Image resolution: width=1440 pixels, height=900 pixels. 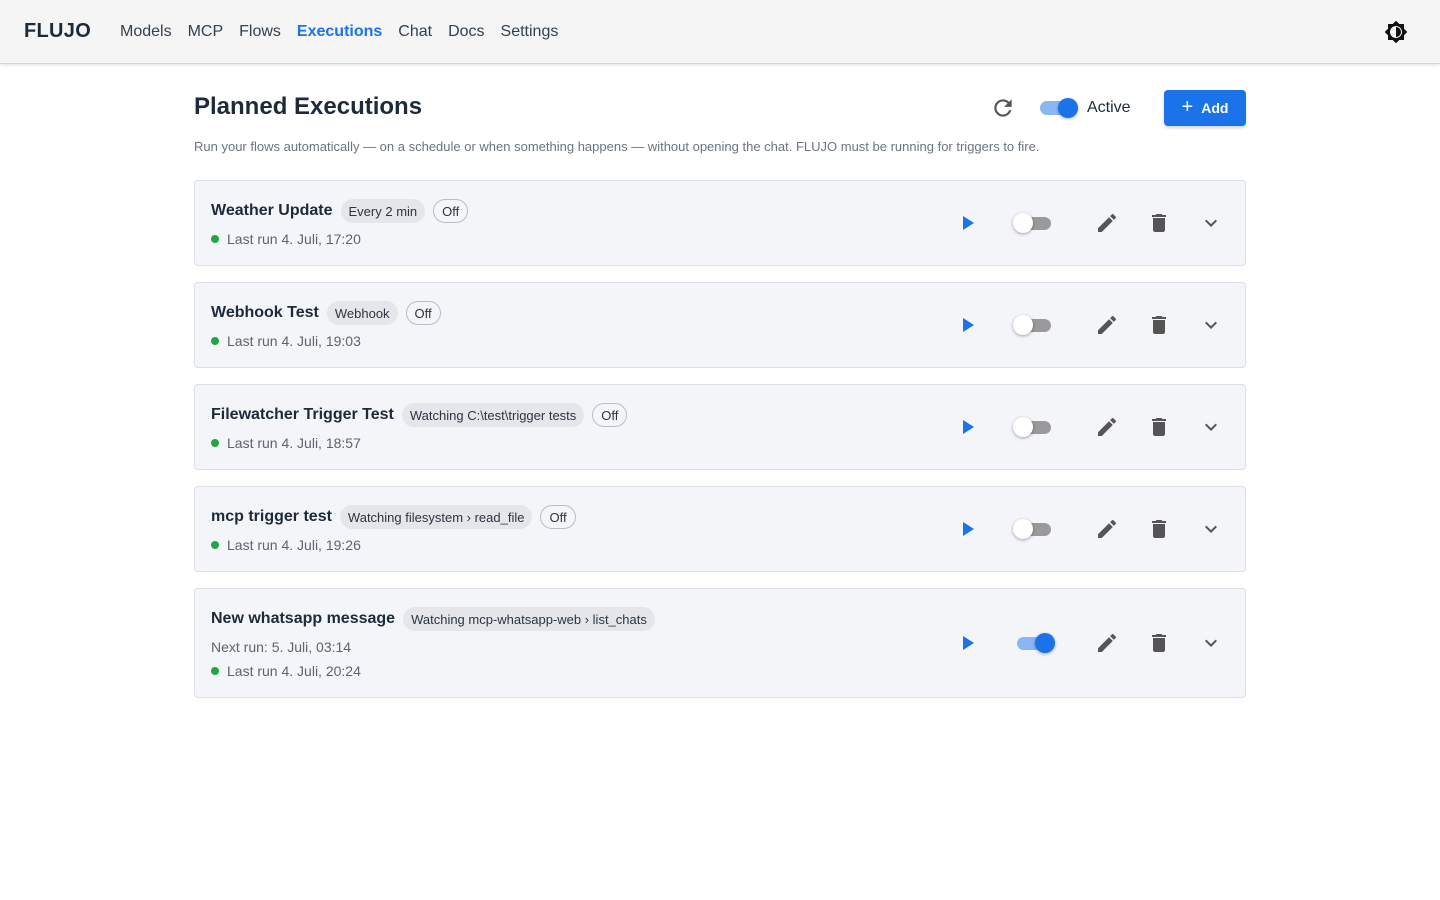 What do you see at coordinates (415, 32) in the screenshot?
I see `nav-chat: Chat` at bounding box center [415, 32].